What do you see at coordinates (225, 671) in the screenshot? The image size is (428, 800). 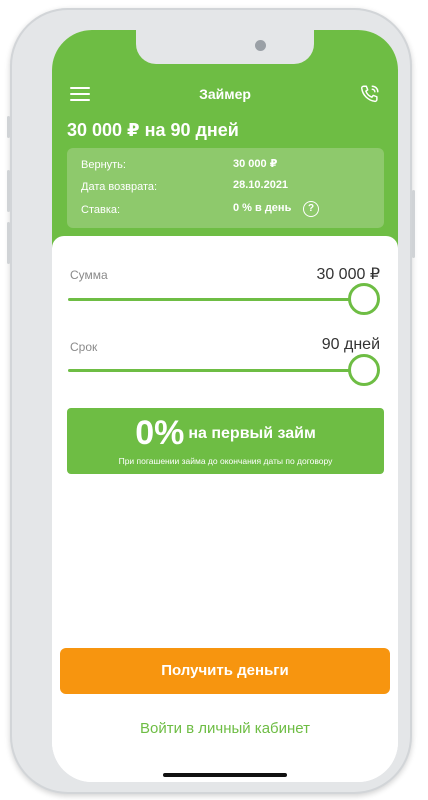 I see `get-money-button: Получить деньги` at bounding box center [225, 671].